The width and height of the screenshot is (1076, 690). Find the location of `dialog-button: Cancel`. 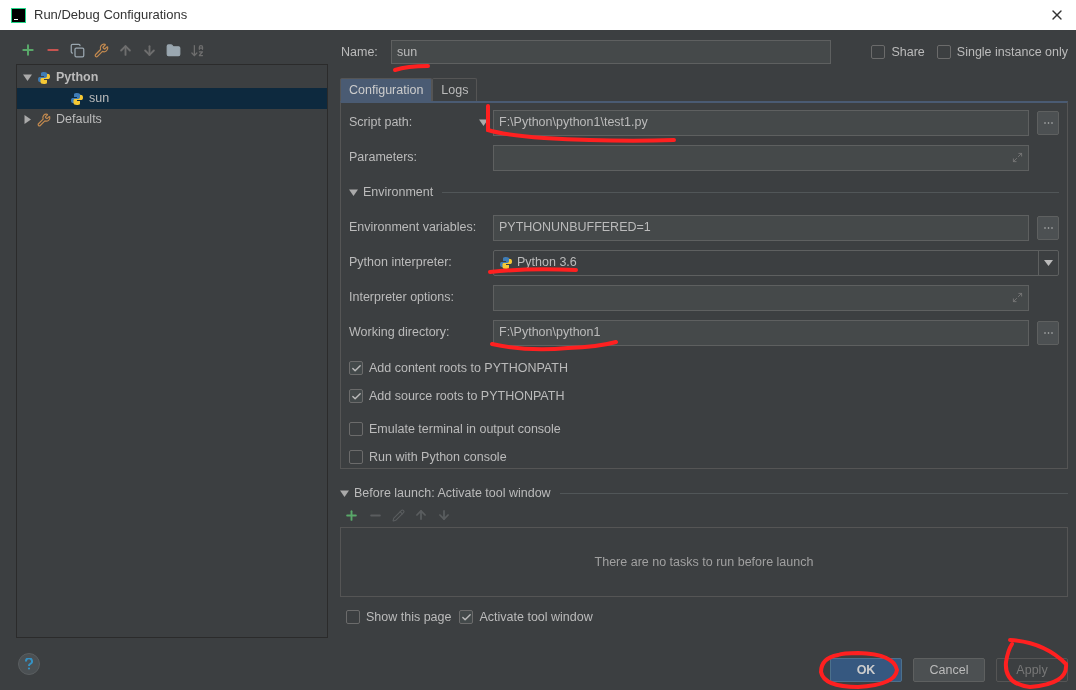

dialog-button: Cancel is located at coordinates (949, 670).